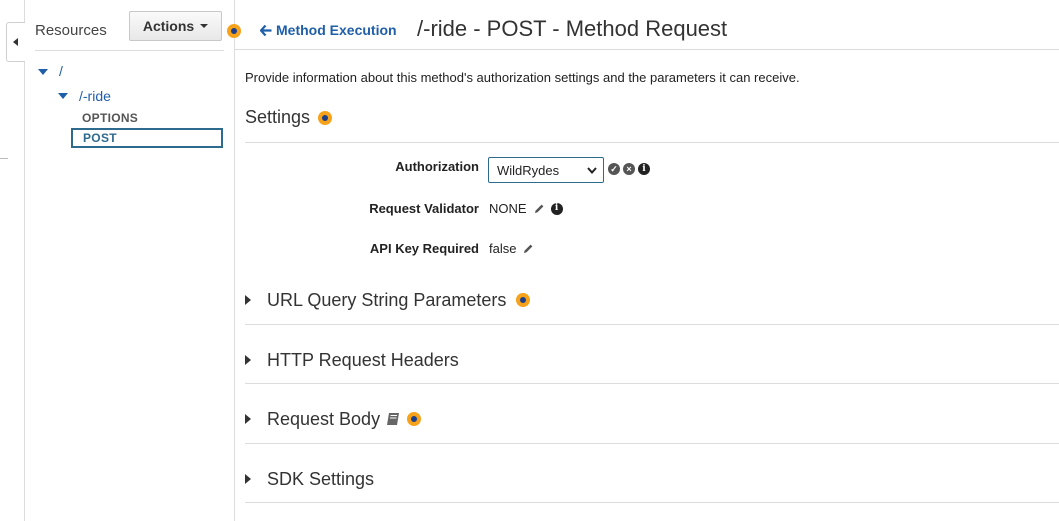  What do you see at coordinates (387, 299) in the screenshot?
I see `section-label: URL Query String Parameters` at bounding box center [387, 299].